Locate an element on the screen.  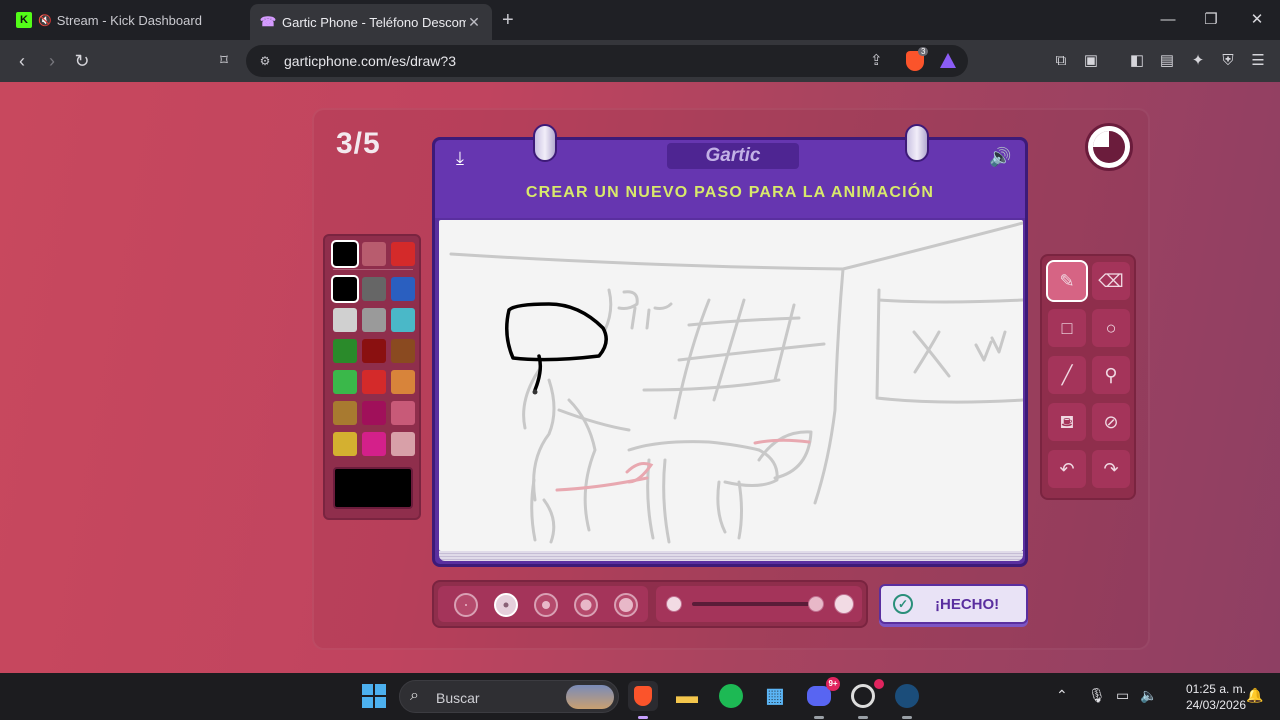
done-button: ✓ ¡HECHO! is located at coordinates (953, 604).